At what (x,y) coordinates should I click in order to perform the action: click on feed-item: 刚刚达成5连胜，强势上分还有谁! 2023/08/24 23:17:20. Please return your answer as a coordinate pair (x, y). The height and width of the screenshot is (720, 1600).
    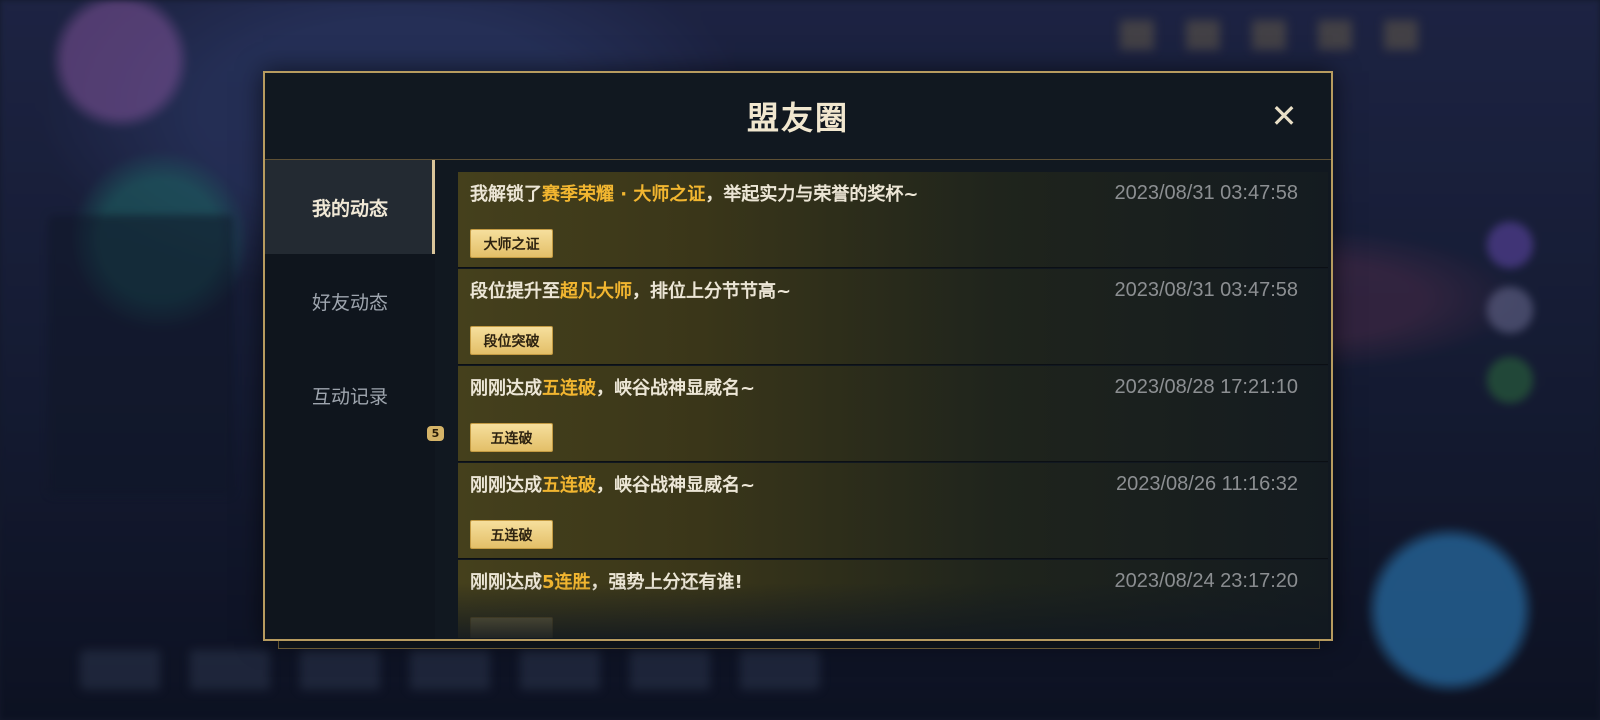
    Looking at the image, I should click on (893, 599).